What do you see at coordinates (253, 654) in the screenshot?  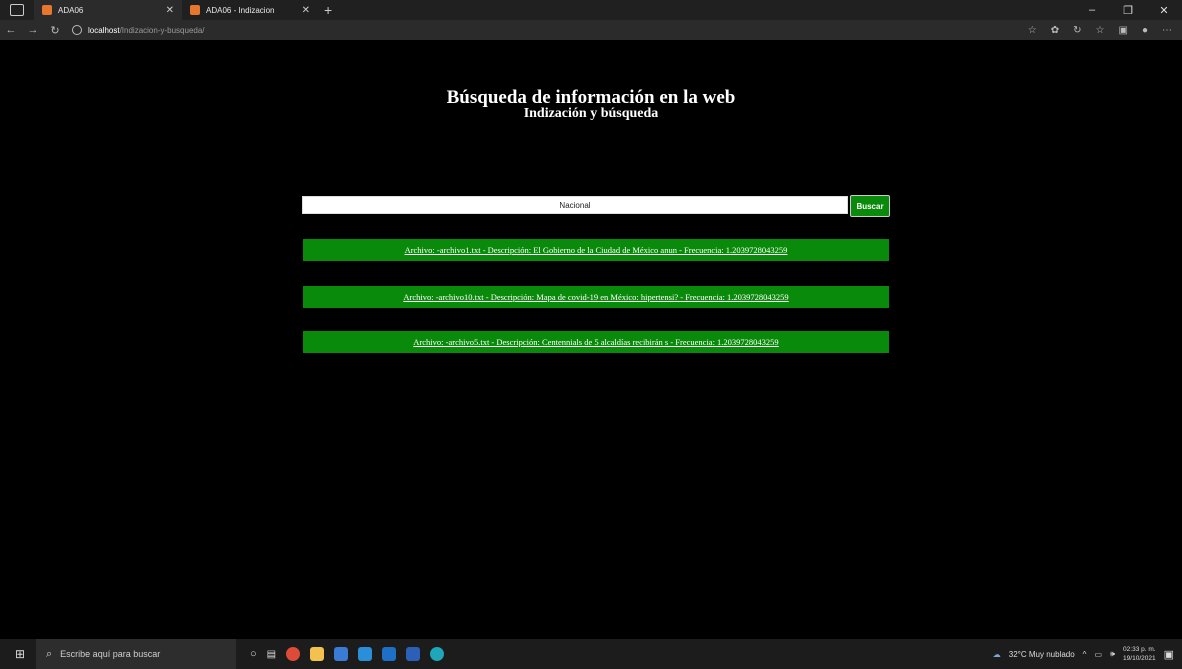 I see `cortana-icon: ○` at bounding box center [253, 654].